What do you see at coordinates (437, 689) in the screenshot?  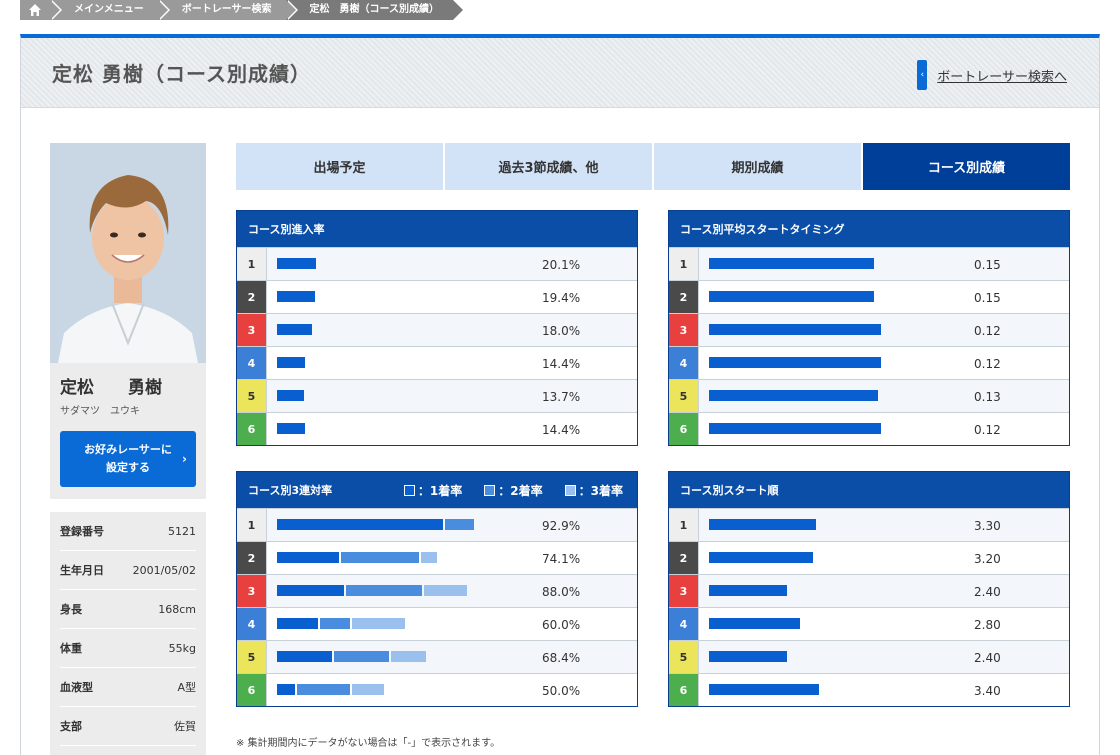 I see `table-row: 6 50.0%` at bounding box center [437, 689].